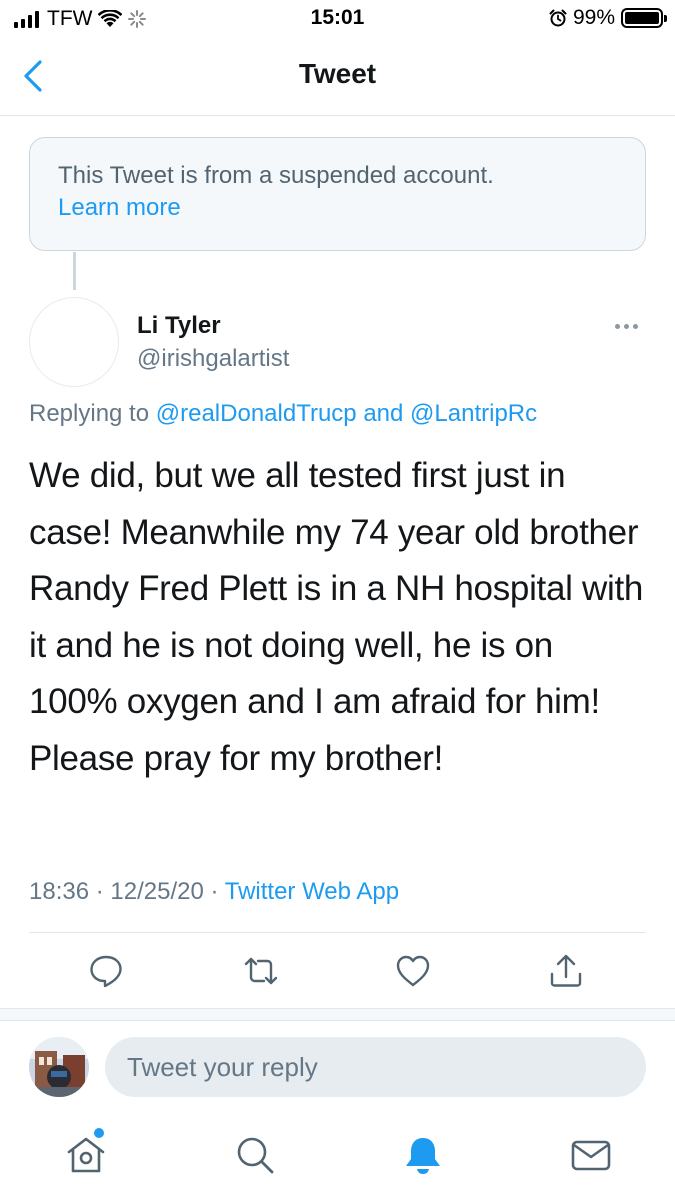 Image resolution: width=675 pixels, height=1200 pixels. I want to click on retweet-button, so click(261, 971).